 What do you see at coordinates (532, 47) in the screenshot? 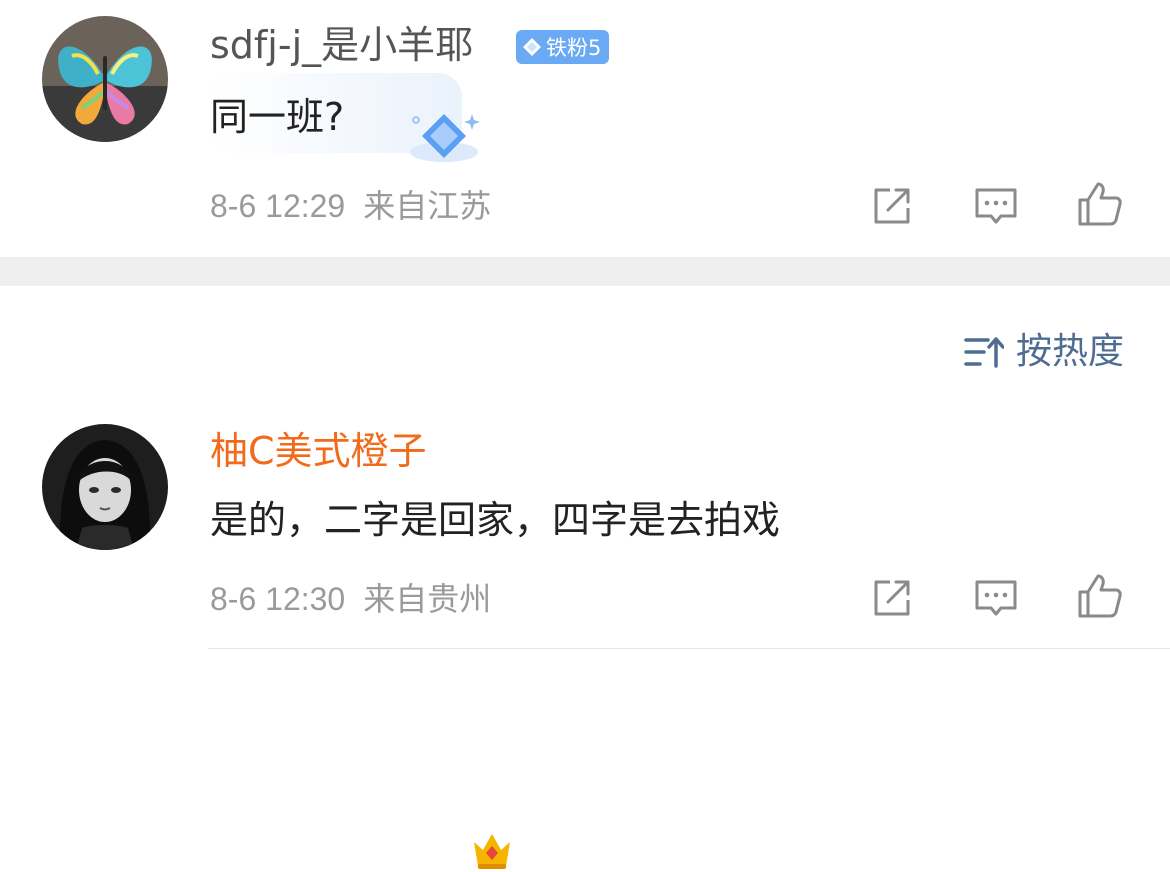
I see `diamond-icon` at bounding box center [532, 47].